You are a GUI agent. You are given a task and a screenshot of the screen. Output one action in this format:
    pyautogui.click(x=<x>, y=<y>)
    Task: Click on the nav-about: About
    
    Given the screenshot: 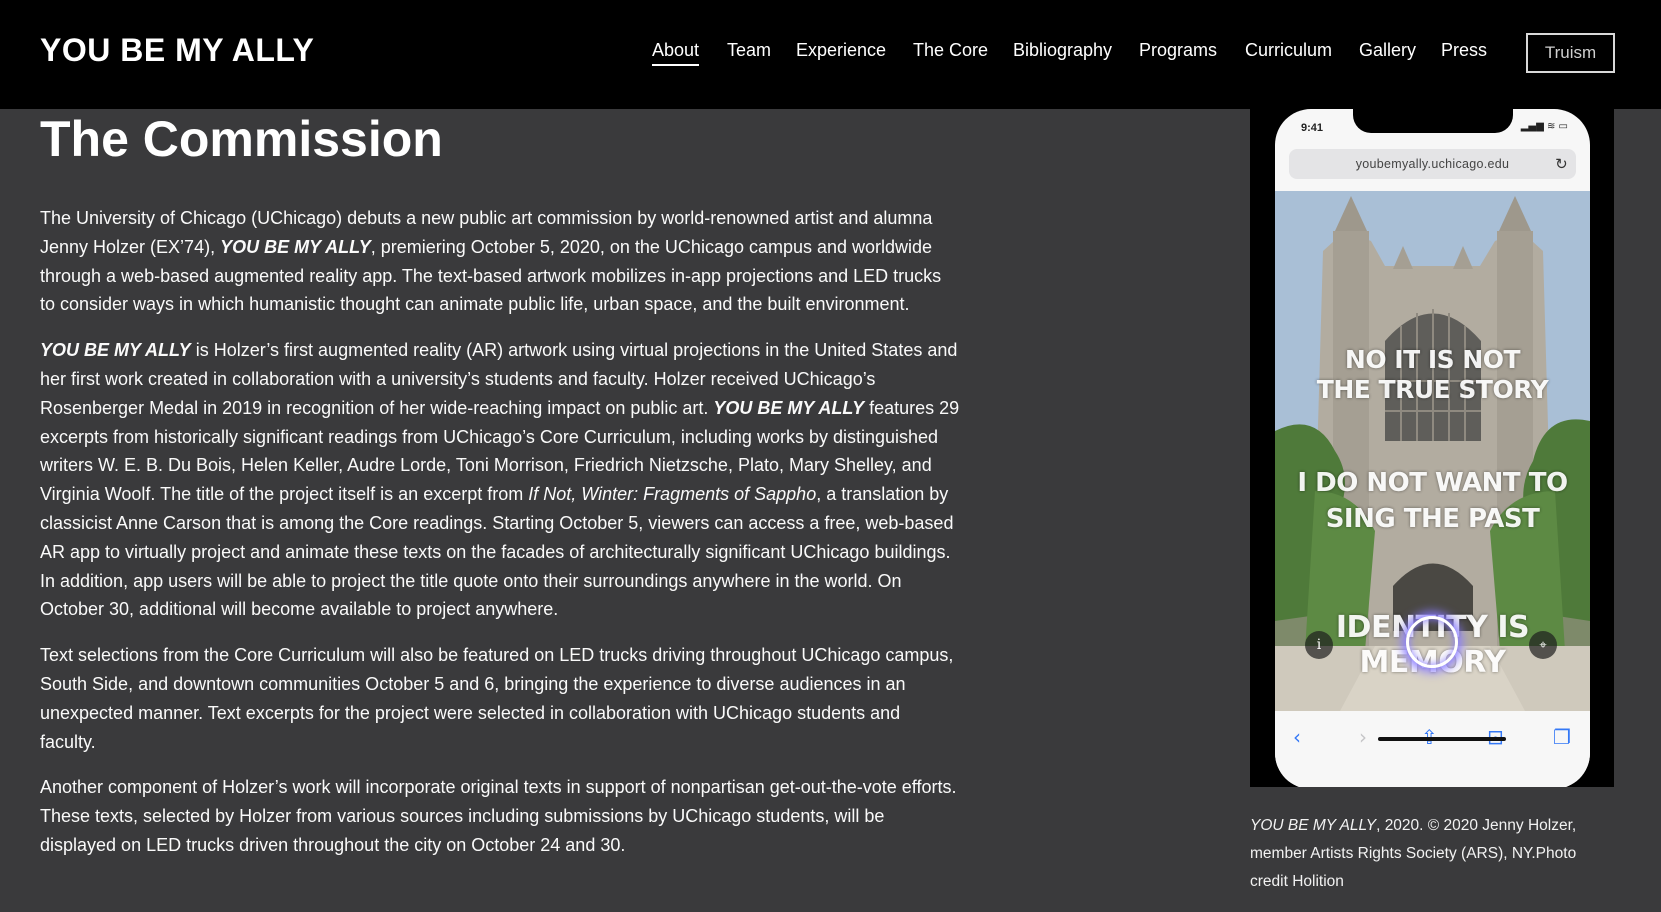 What is the action you would take?
    pyautogui.click(x=676, y=53)
    